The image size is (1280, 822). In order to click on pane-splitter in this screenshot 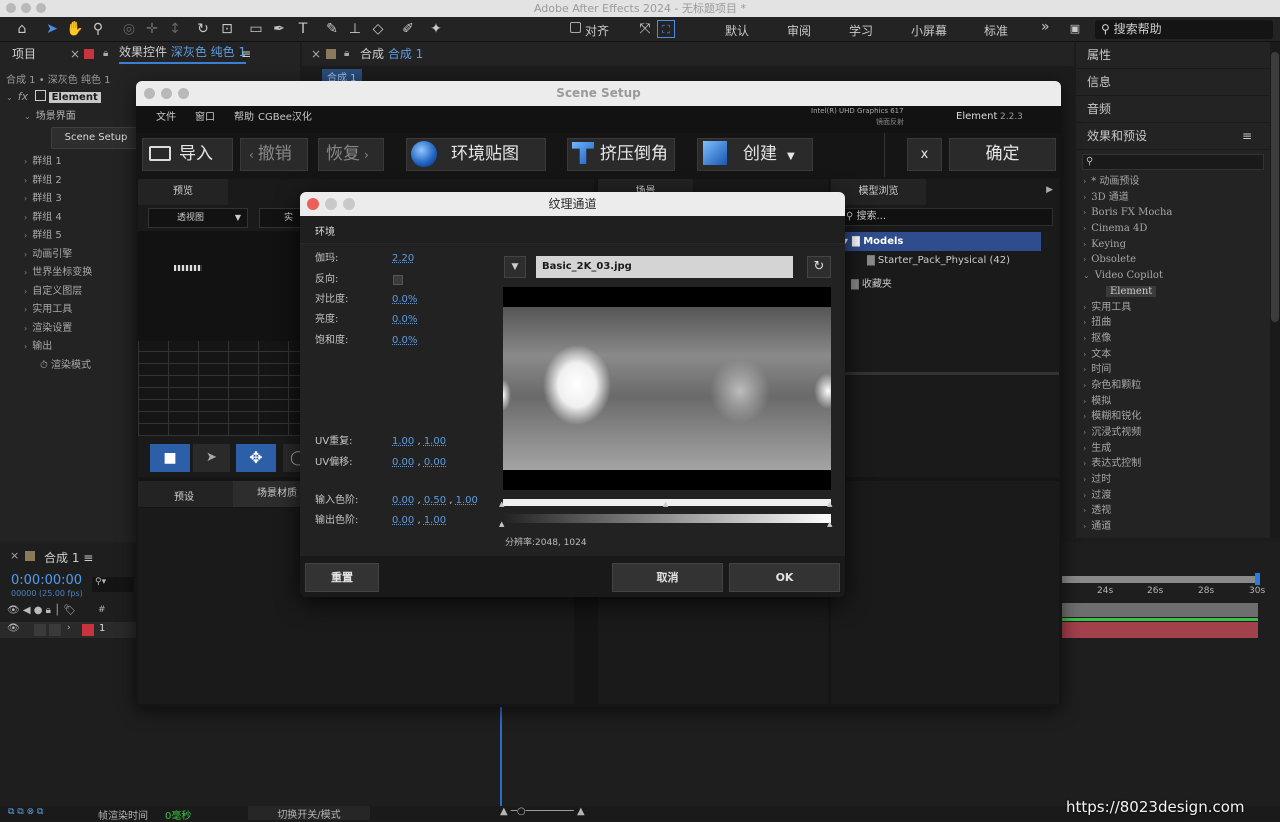, I will do `click(945, 373)`.